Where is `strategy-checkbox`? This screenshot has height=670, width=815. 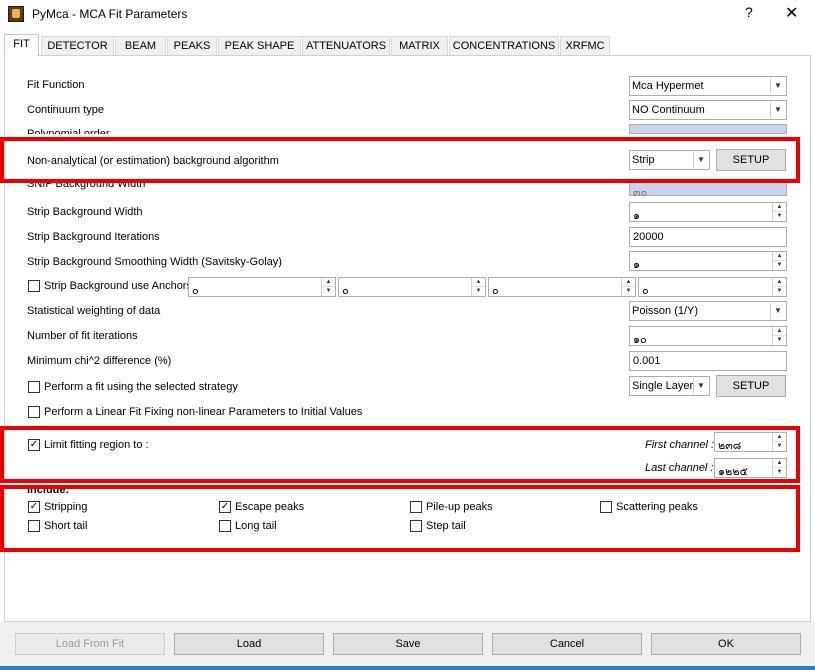
strategy-checkbox is located at coordinates (34, 387).